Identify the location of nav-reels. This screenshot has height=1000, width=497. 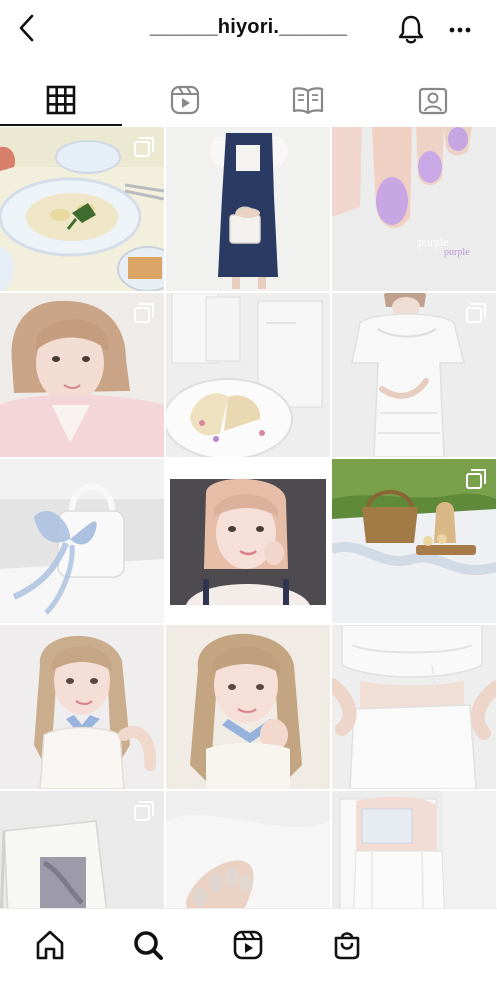
(248, 945).